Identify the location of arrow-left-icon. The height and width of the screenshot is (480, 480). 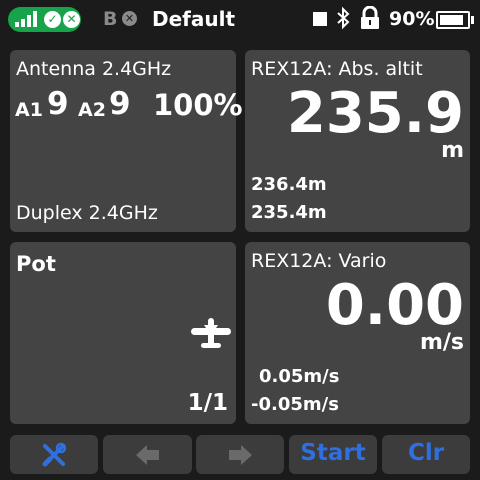
(147, 455).